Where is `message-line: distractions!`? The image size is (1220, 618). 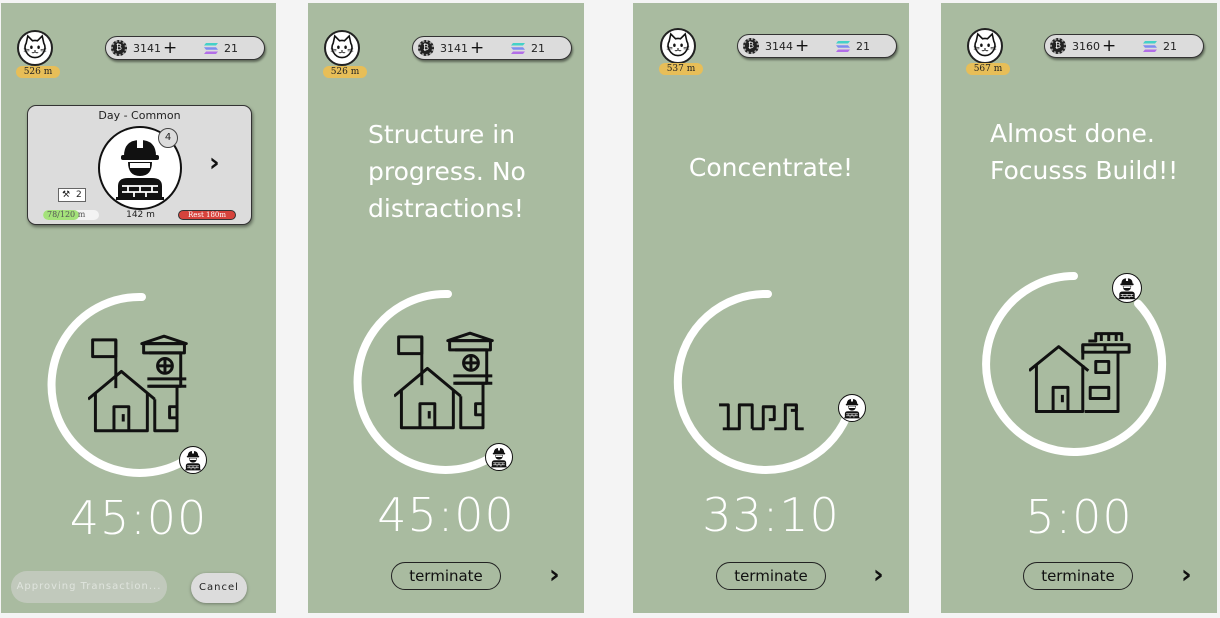 message-line: distractions! is located at coordinates (446, 208).